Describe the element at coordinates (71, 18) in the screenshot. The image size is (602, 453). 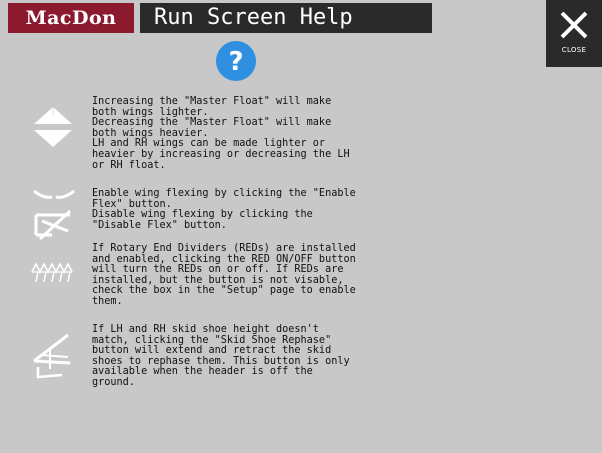
I see `macdon-logo: MacDon` at that location.